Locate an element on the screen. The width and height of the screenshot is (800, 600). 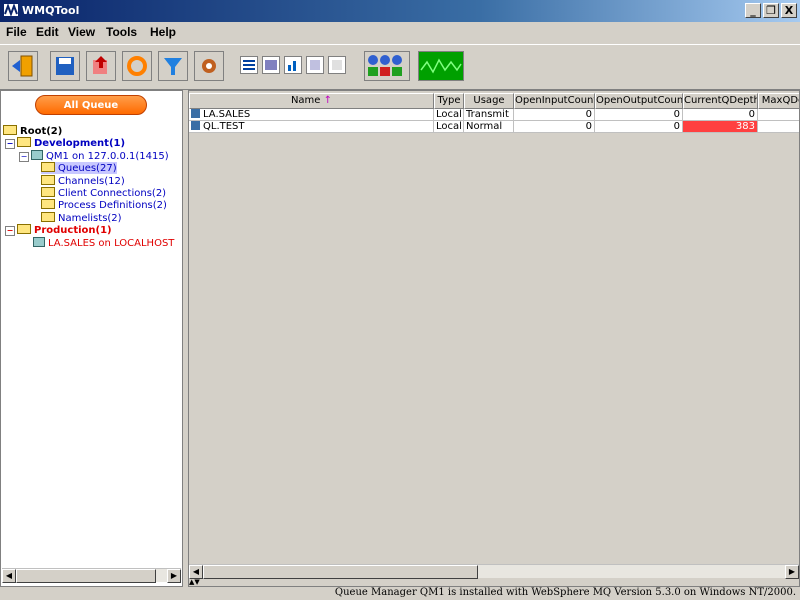
column-header-max-q-depth: MaxQDe is located at coordinates (778, 101).